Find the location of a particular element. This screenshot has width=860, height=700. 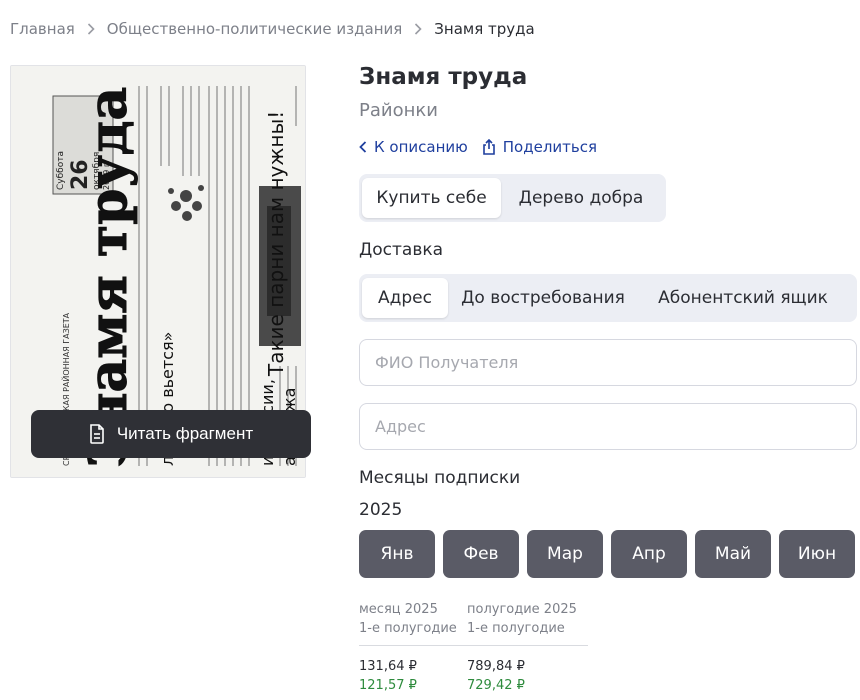

price-half-discount: 729,42 ₽ is located at coordinates (496, 685).